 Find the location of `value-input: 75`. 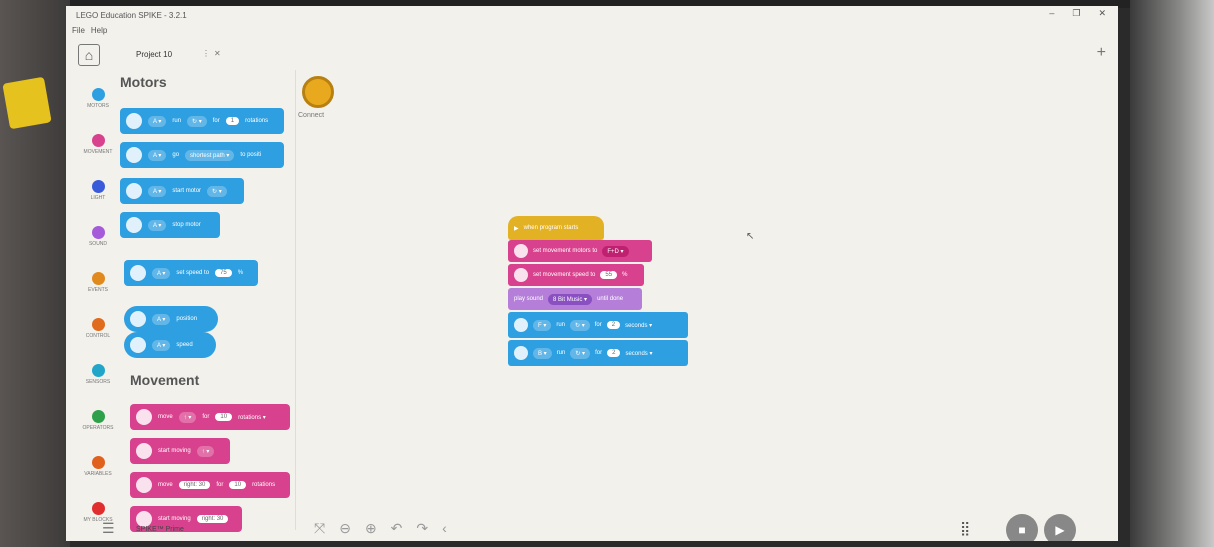

value-input: 75 is located at coordinates (223, 273).